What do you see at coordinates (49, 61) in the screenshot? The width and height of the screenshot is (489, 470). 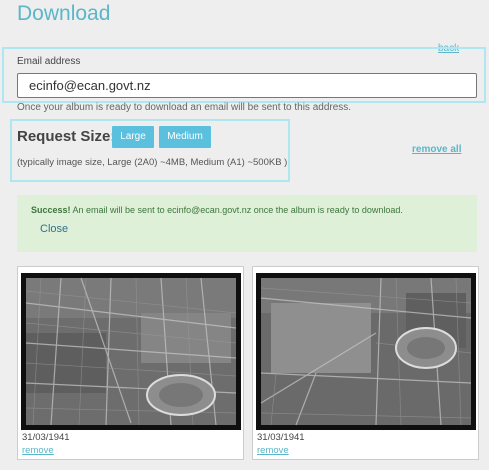 I see `email-label: Email address` at bounding box center [49, 61].